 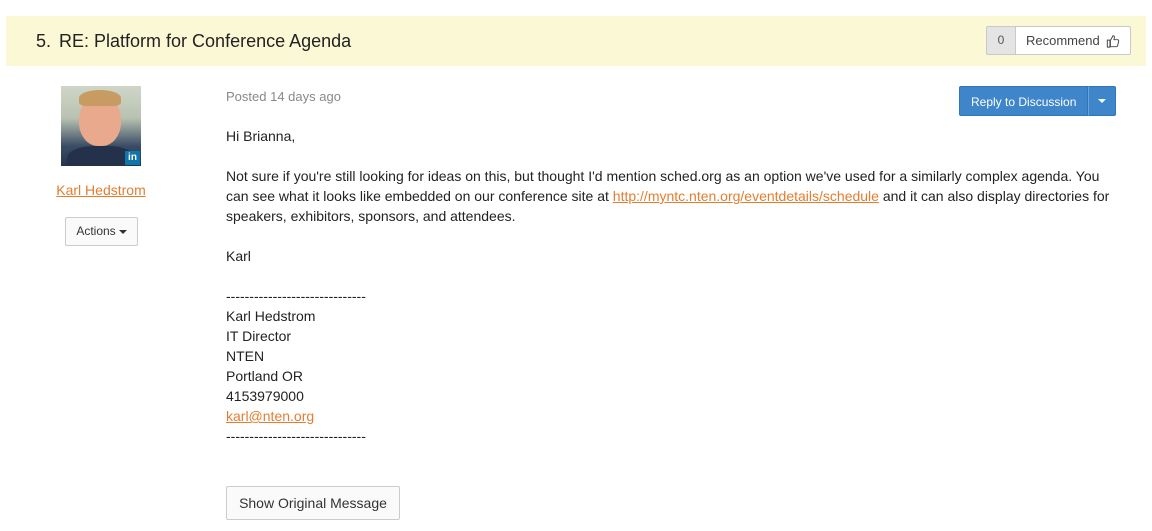 I want to click on greeting: Hi Brianna,, so click(x=261, y=136).